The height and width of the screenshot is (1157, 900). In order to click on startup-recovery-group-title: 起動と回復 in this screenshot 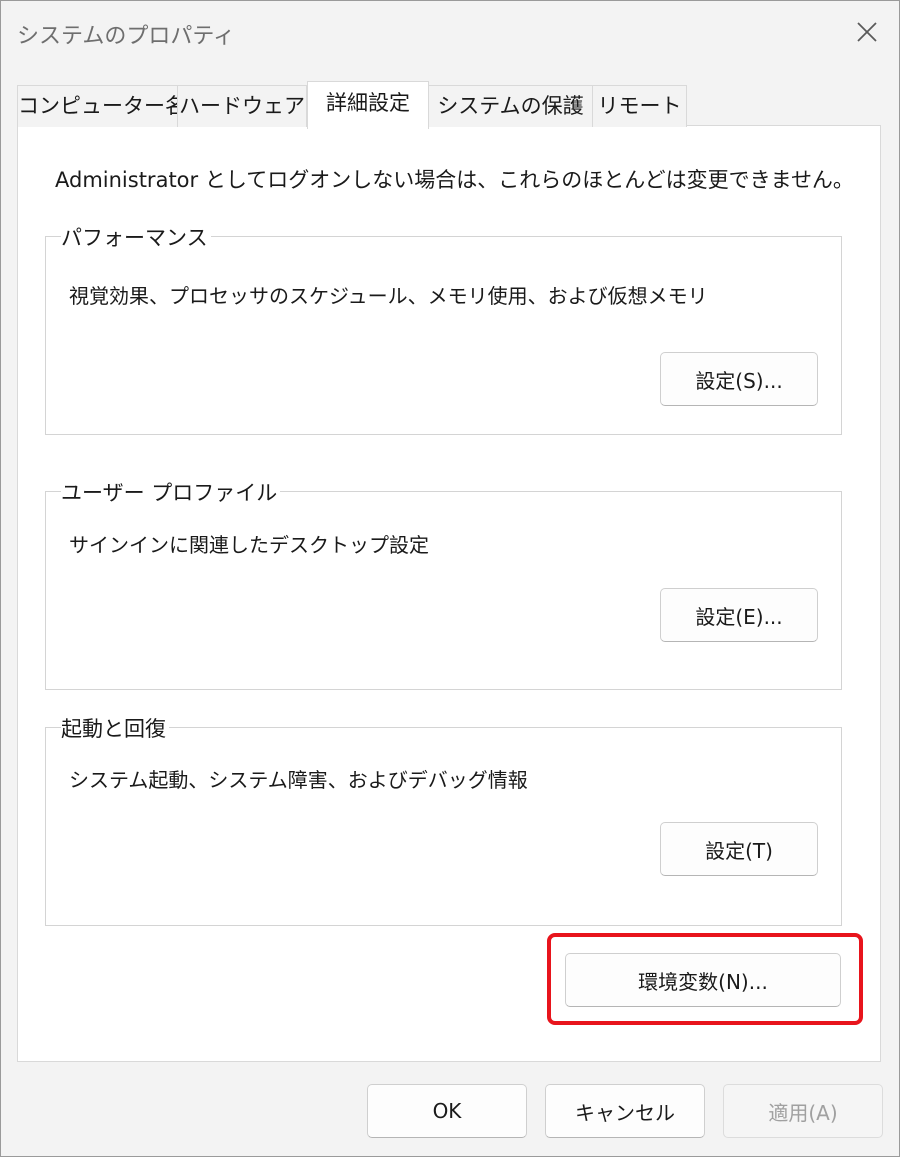, I will do `click(115, 728)`.